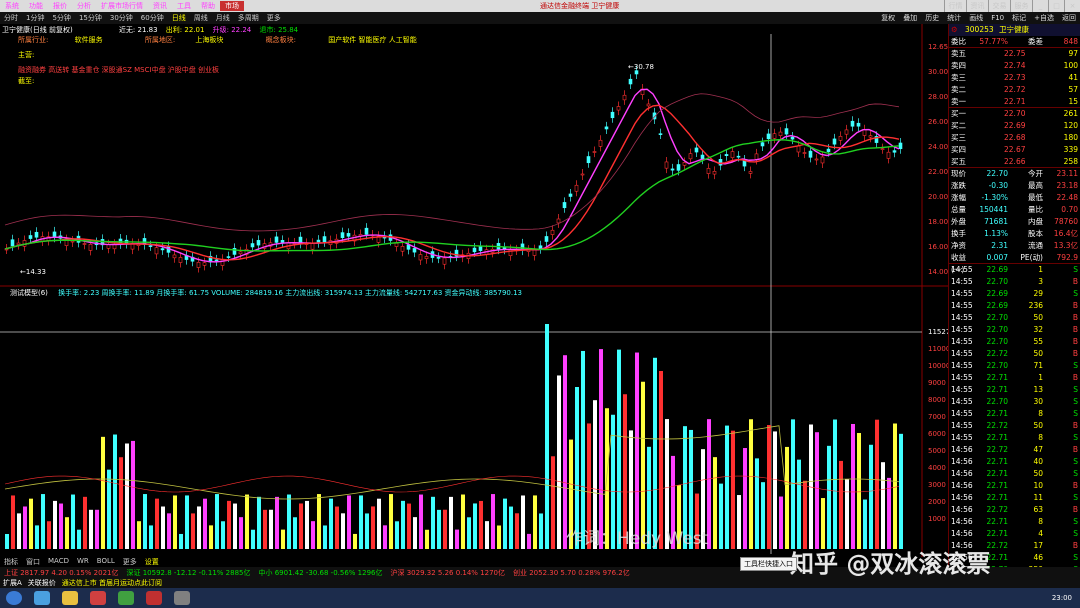 The width and height of the screenshot is (1080, 608). What do you see at coordinates (106, 562) in the screenshot?
I see `indicator-tab: BOLL` at bounding box center [106, 562].